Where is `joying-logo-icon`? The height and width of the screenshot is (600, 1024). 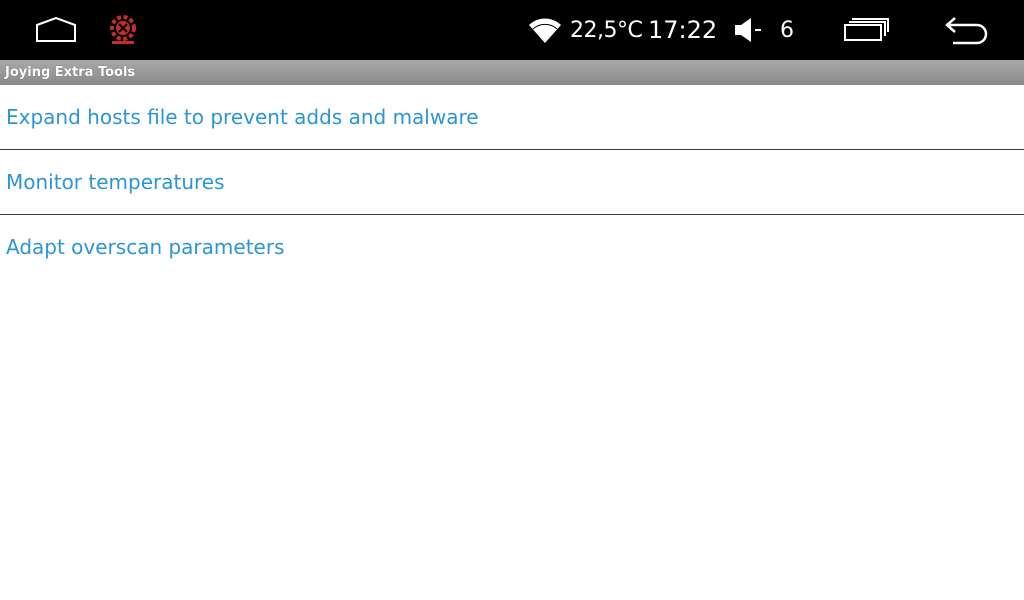 joying-logo-icon is located at coordinates (123, 30).